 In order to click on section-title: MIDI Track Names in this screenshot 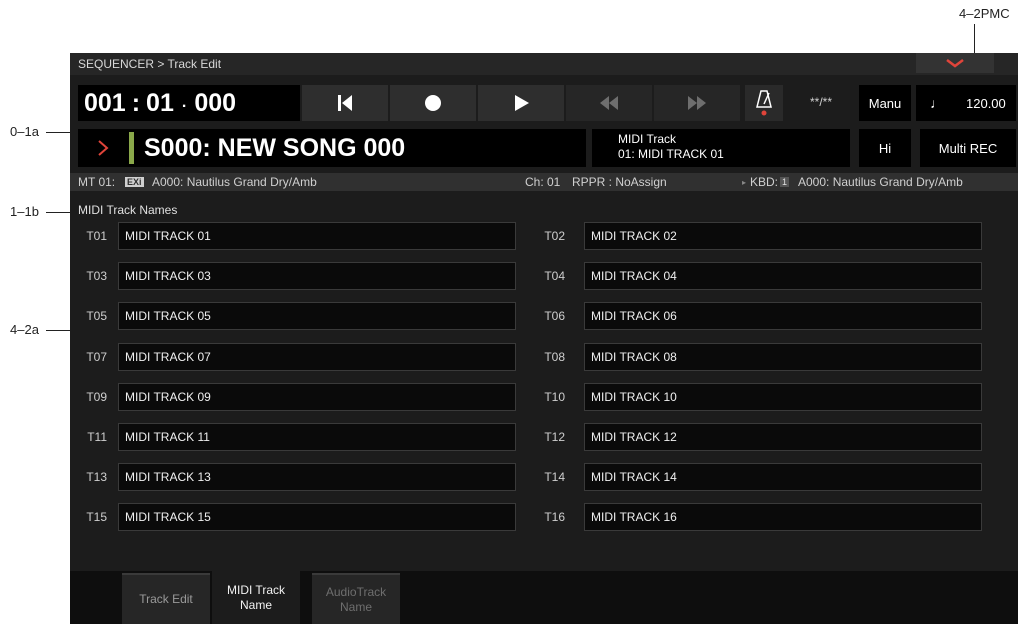, I will do `click(128, 210)`.